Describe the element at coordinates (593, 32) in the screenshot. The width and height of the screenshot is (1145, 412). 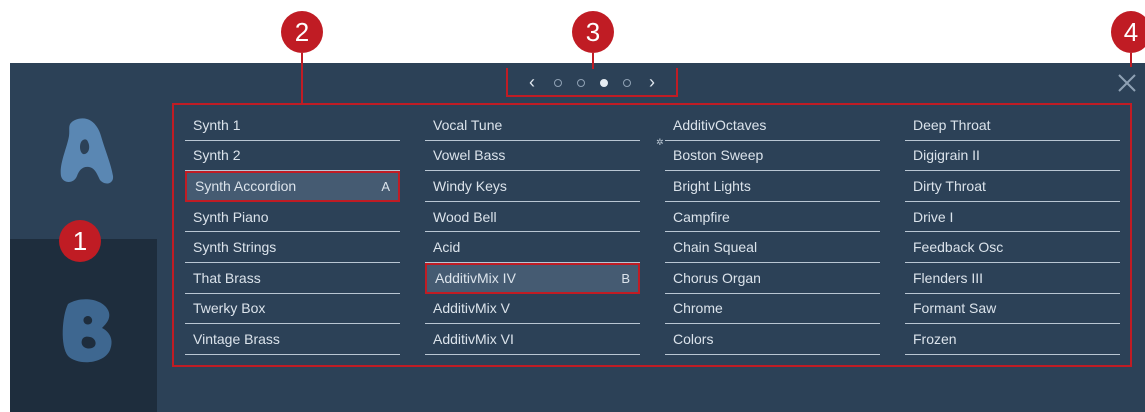
I see `callout-3: 3` at that location.